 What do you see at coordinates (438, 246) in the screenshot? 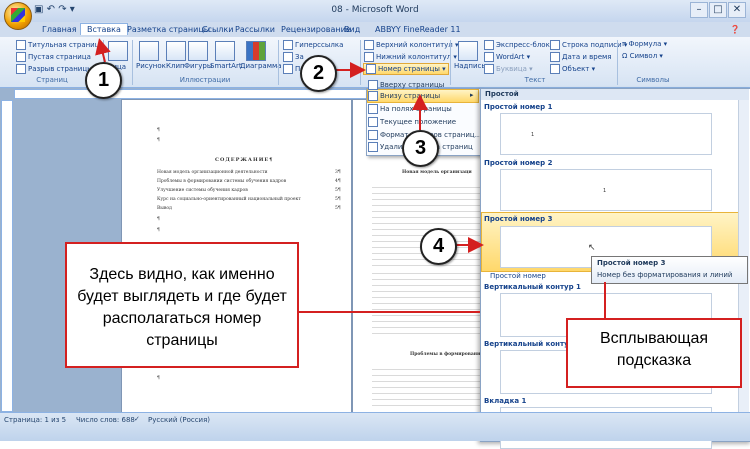
I see `step-badge-4: 4` at bounding box center [438, 246].